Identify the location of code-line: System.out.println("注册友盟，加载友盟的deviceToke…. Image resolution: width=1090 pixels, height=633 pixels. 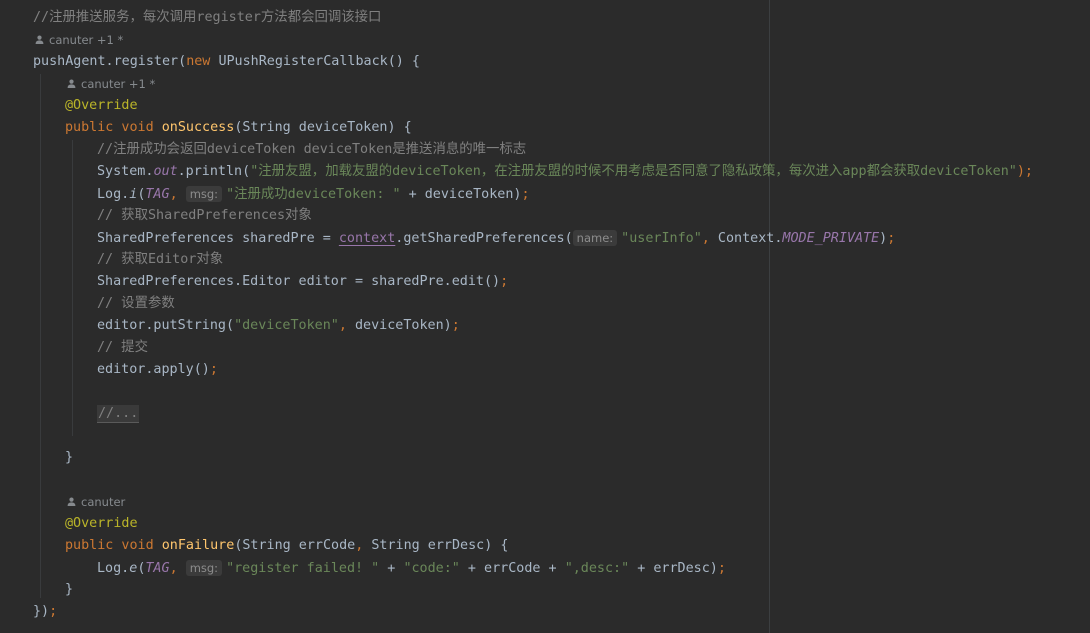
(565, 172).